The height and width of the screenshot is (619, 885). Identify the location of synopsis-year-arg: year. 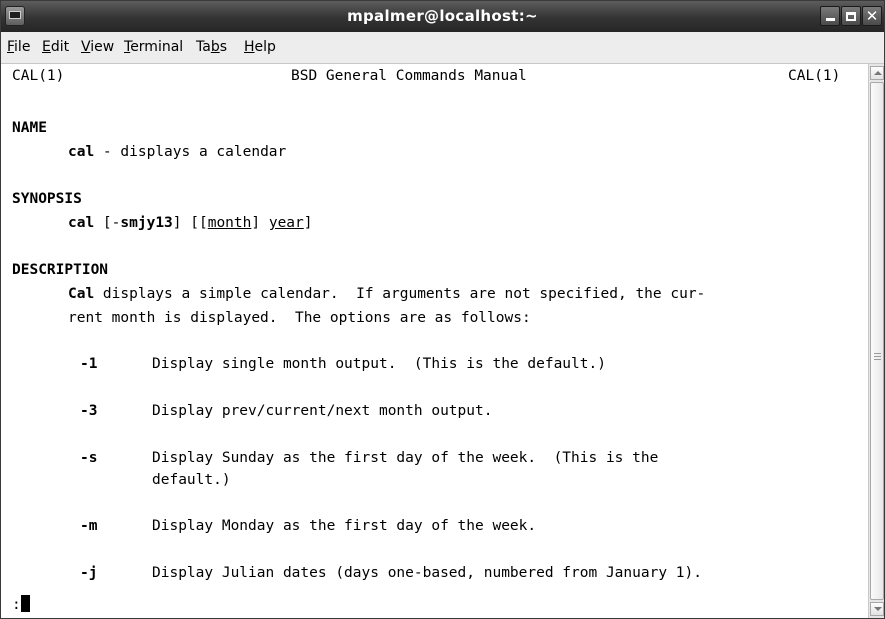
(286, 223).